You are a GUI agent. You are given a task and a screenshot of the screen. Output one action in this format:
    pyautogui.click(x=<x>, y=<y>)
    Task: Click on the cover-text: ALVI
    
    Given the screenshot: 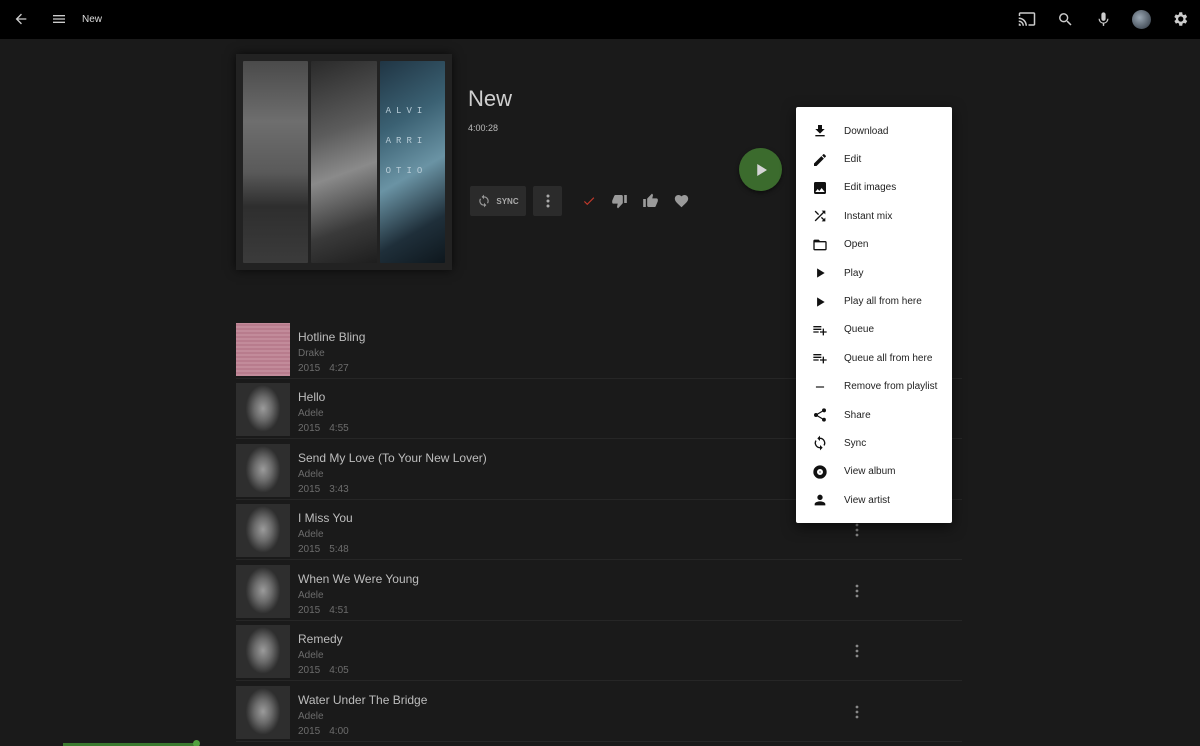 What is the action you would take?
    pyautogui.click(x=406, y=111)
    